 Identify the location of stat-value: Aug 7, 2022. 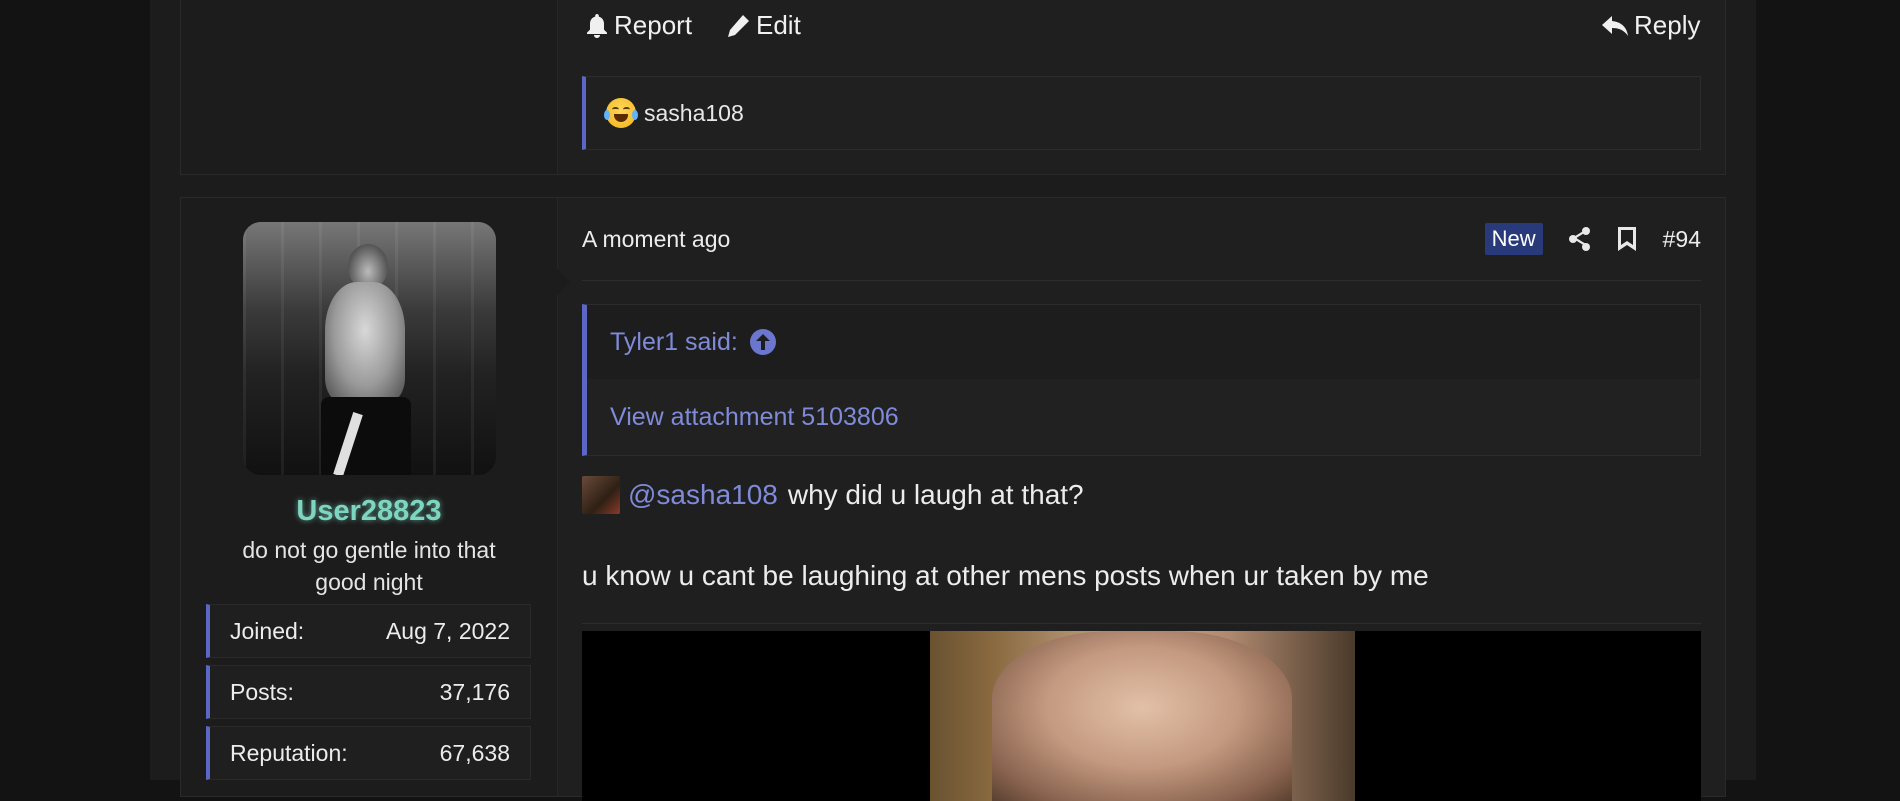
(447, 630).